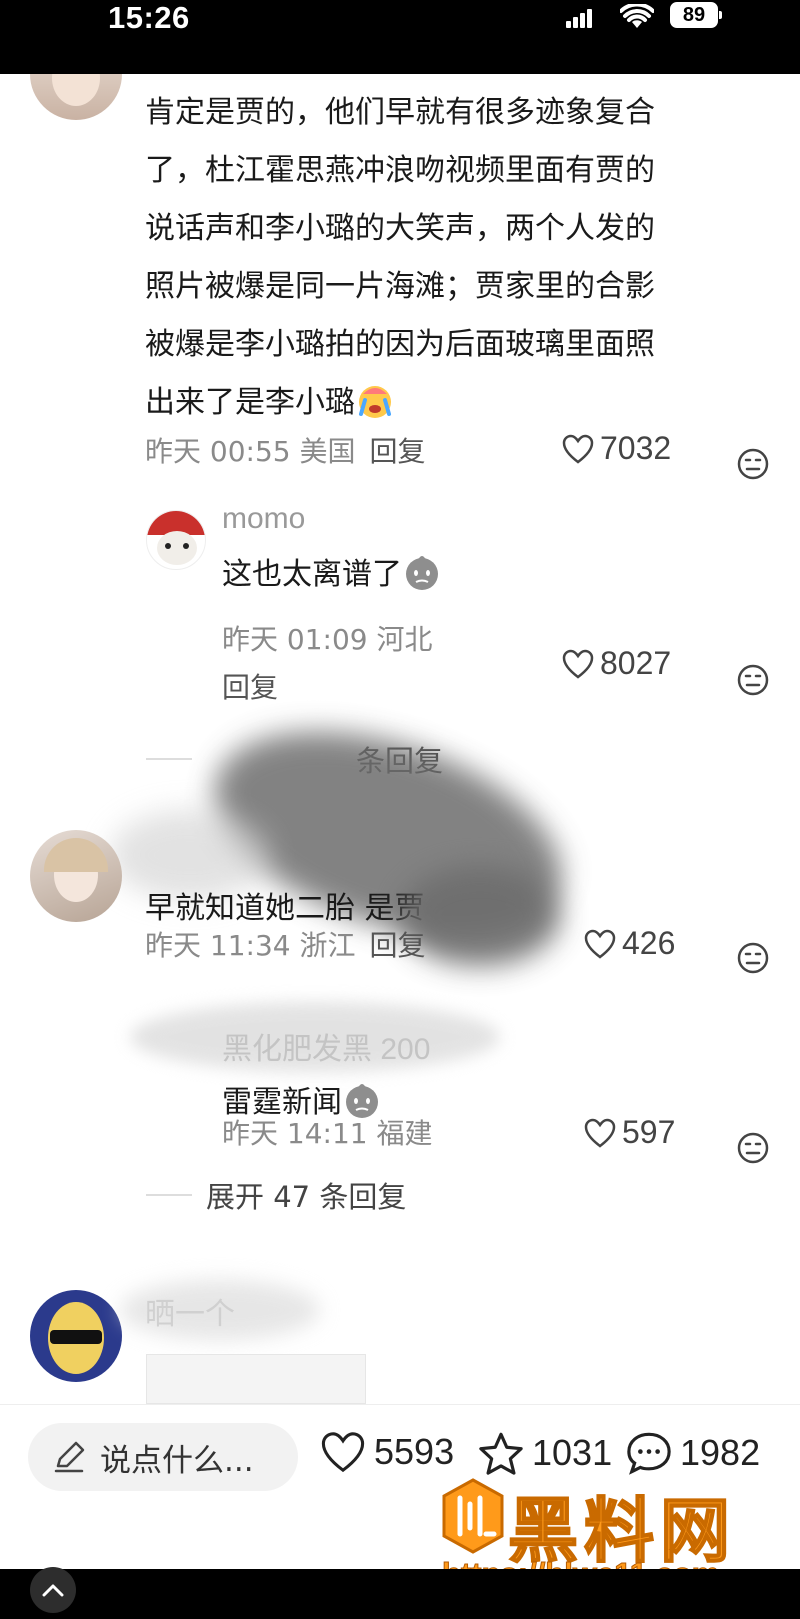 Image resolution: width=800 pixels, height=1619 pixels. Describe the element at coordinates (250, 945) in the screenshot. I see `comment-time: 昨天 11:34 浙江` at that location.